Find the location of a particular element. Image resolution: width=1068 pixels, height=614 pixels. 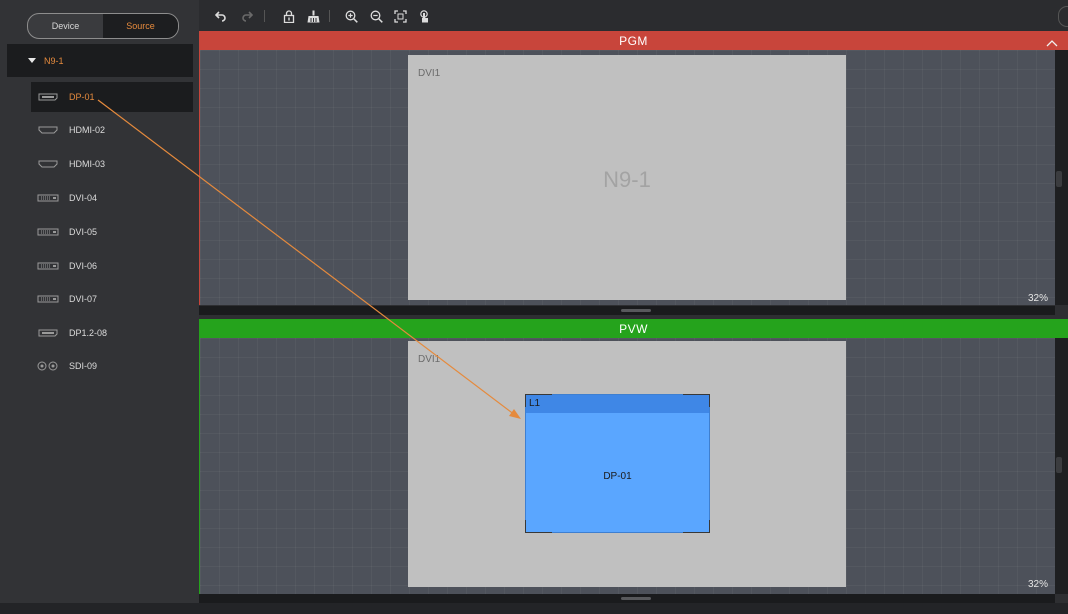

pvw-scroll-grip is located at coordinates (636, 598).